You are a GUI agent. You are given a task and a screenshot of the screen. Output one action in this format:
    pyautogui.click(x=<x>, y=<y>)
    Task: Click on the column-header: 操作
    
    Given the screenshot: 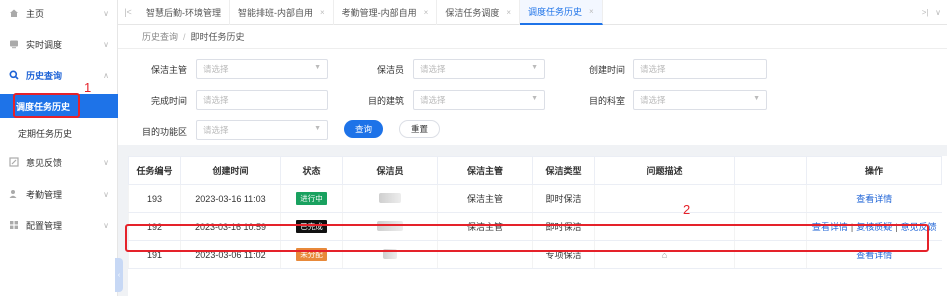 What is the action you would take?
    pyautogui.click(x=874, y=170)
    